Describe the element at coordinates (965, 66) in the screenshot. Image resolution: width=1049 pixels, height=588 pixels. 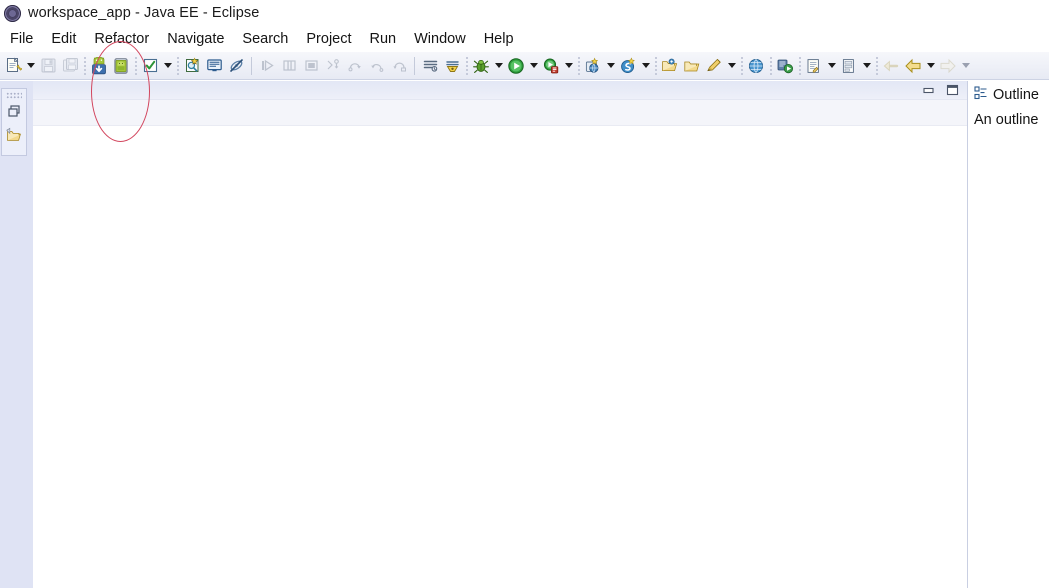
I see `forward-dropdown-arrow` at that location.